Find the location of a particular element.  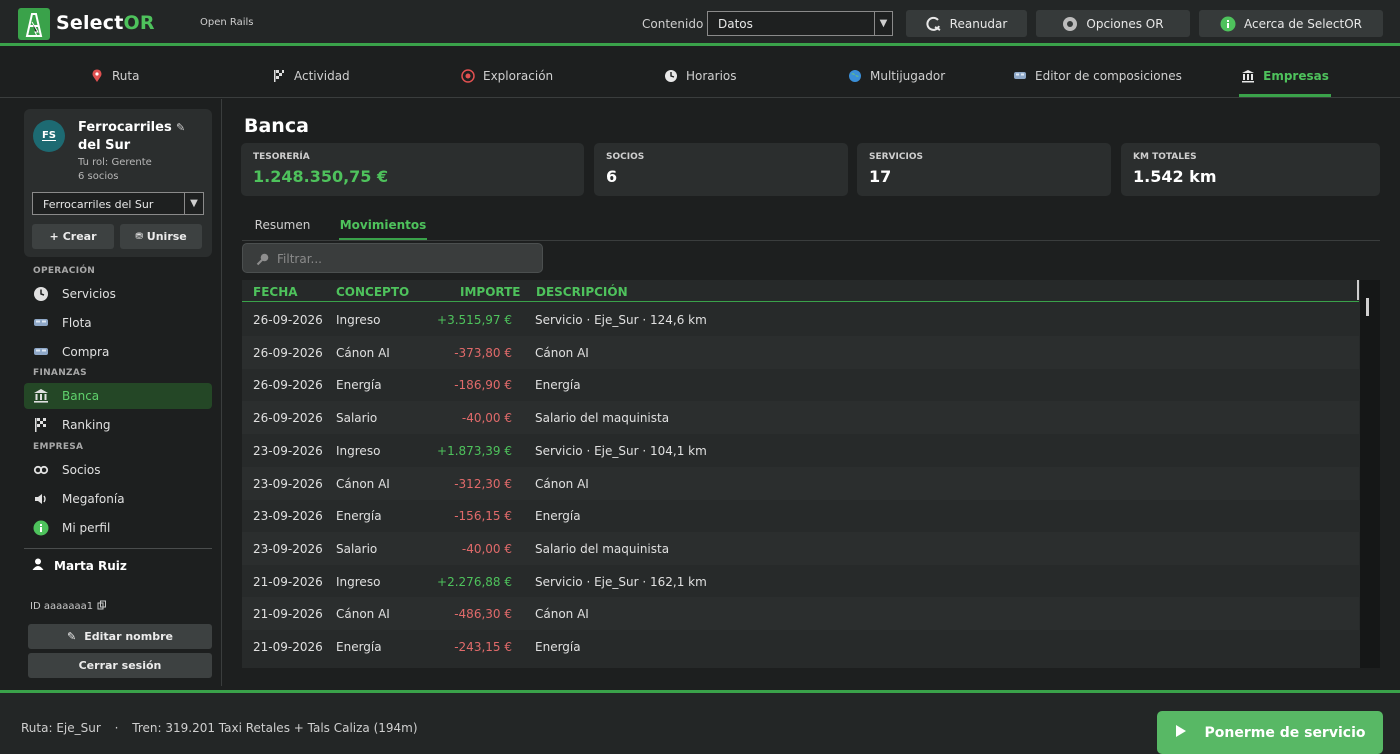

column-header-descripcion: DESCRIPCIÓN is located at coordinates (582, 292).